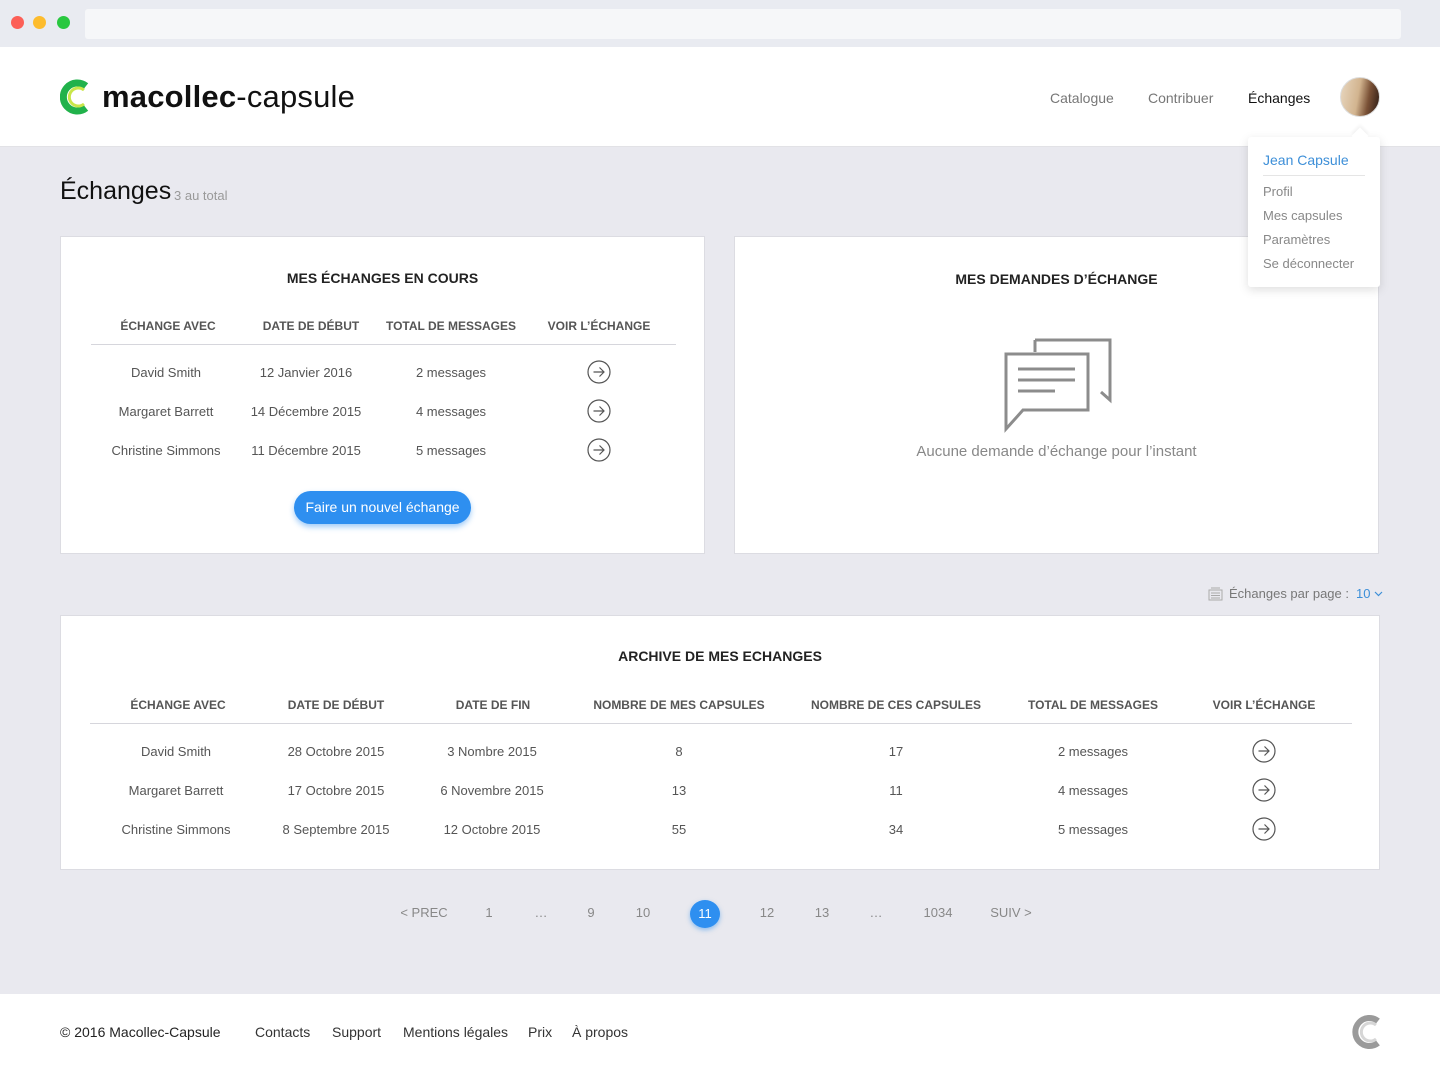 The width and height of the screenshot is (1440, 1071). I want to click on footer-copyright: © 2016 Macollec-Capsule, so click(140, 1032).